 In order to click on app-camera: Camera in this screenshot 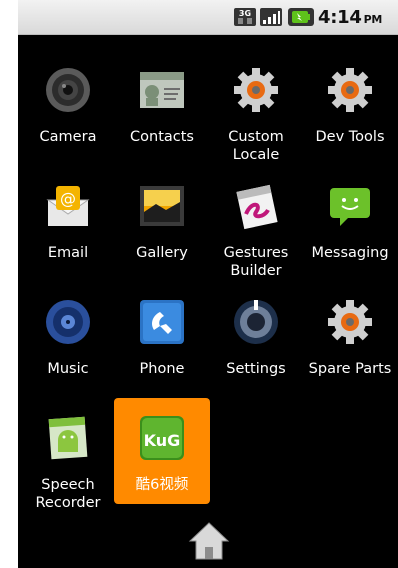, I will do `click(68, 105)`.